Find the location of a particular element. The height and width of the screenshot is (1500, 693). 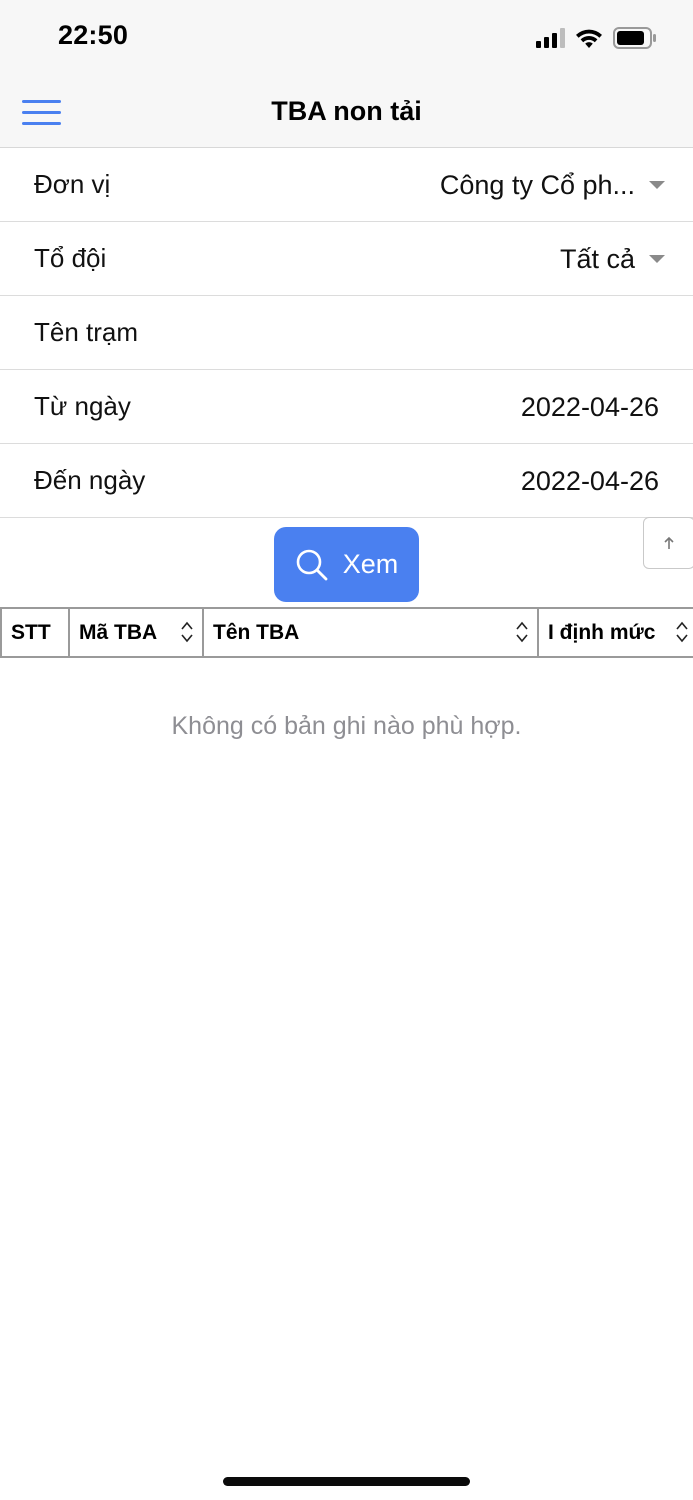

view-button: Xem is located at coordinates (346, 564).